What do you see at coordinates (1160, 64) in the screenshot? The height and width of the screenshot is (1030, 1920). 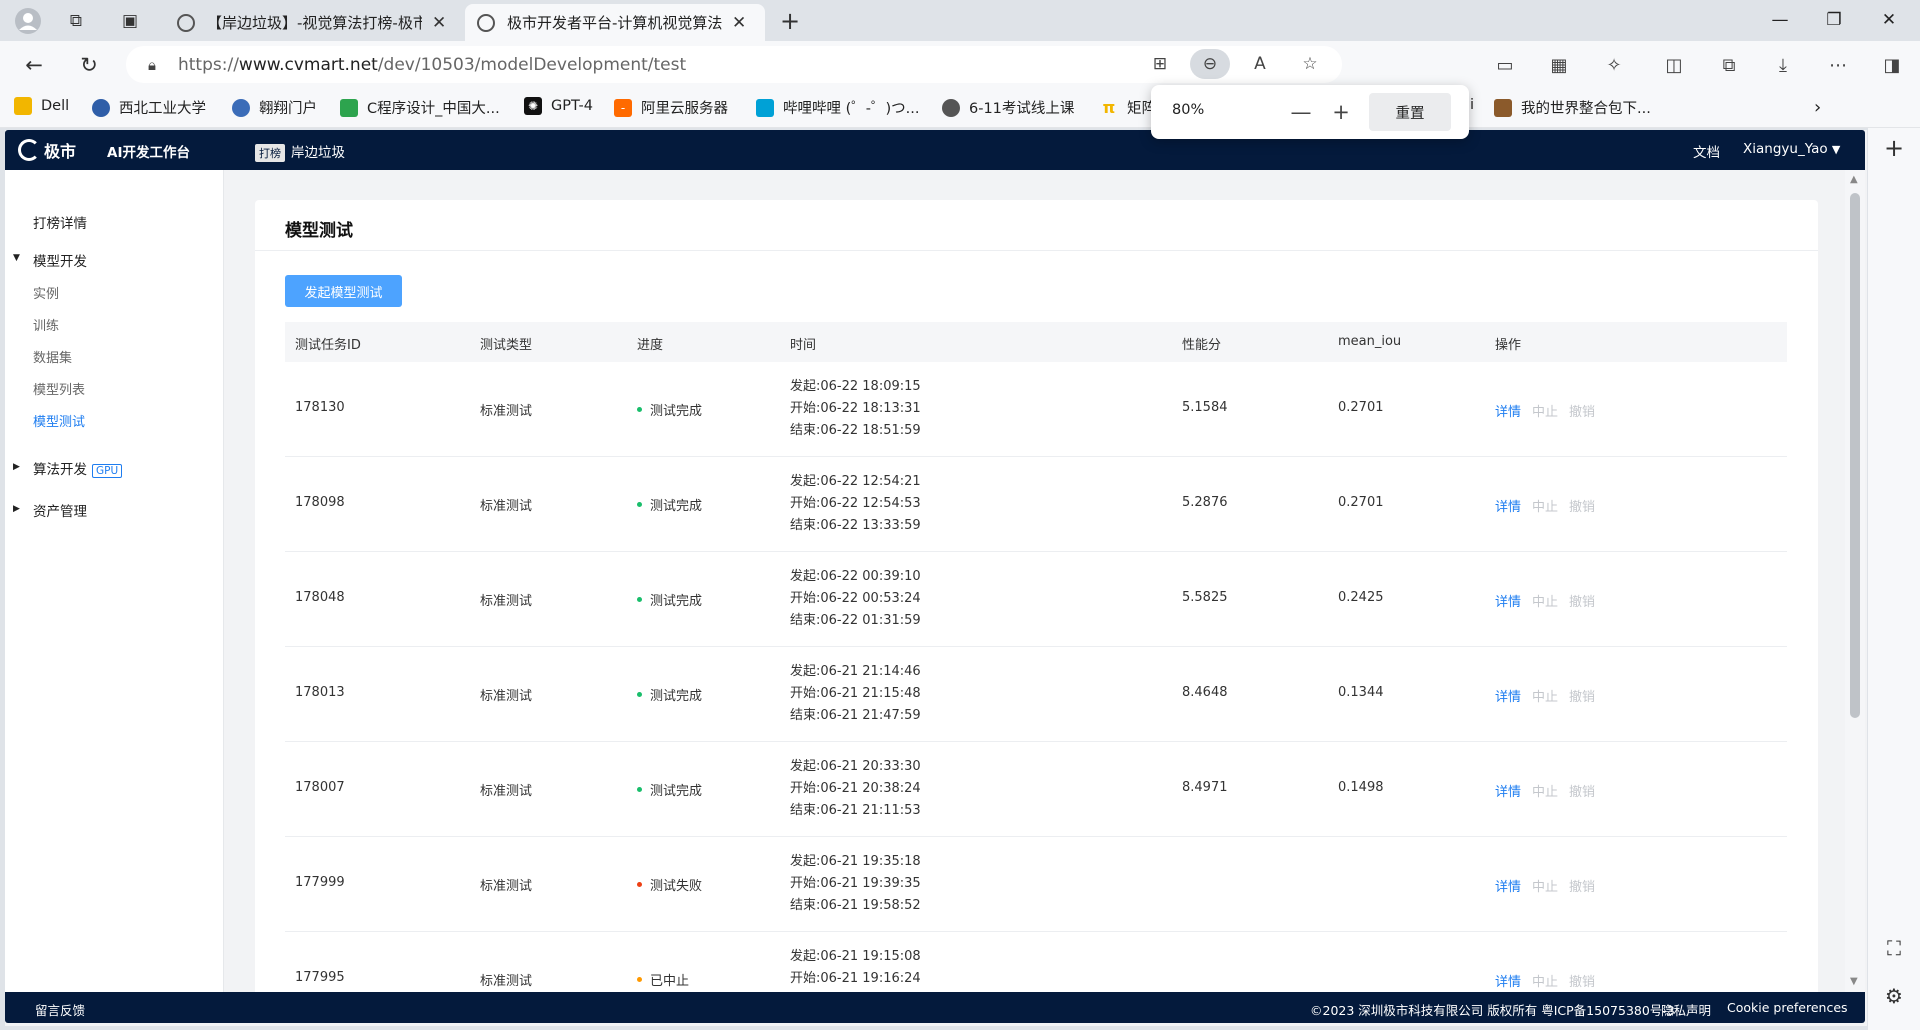 I see `app-available-icon: ⊞` at bounding box center [1160, 64].